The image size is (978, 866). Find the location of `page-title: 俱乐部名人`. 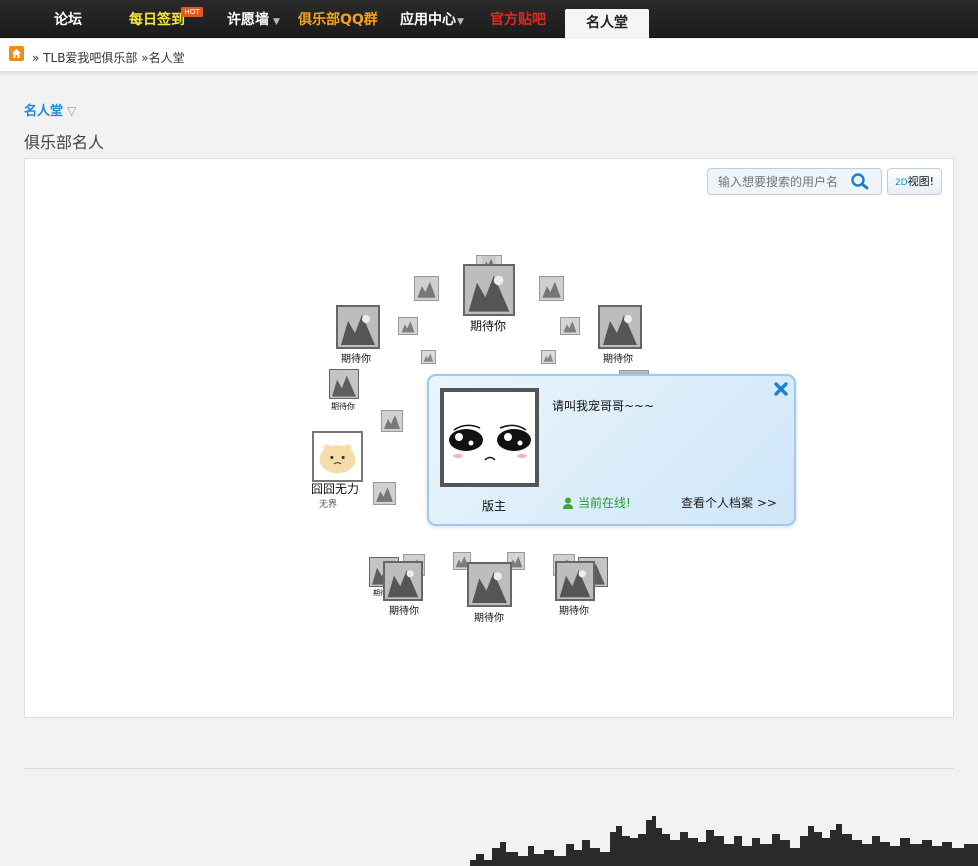

page-title: 俱乐部名人 is located at coordinates (64, 142).